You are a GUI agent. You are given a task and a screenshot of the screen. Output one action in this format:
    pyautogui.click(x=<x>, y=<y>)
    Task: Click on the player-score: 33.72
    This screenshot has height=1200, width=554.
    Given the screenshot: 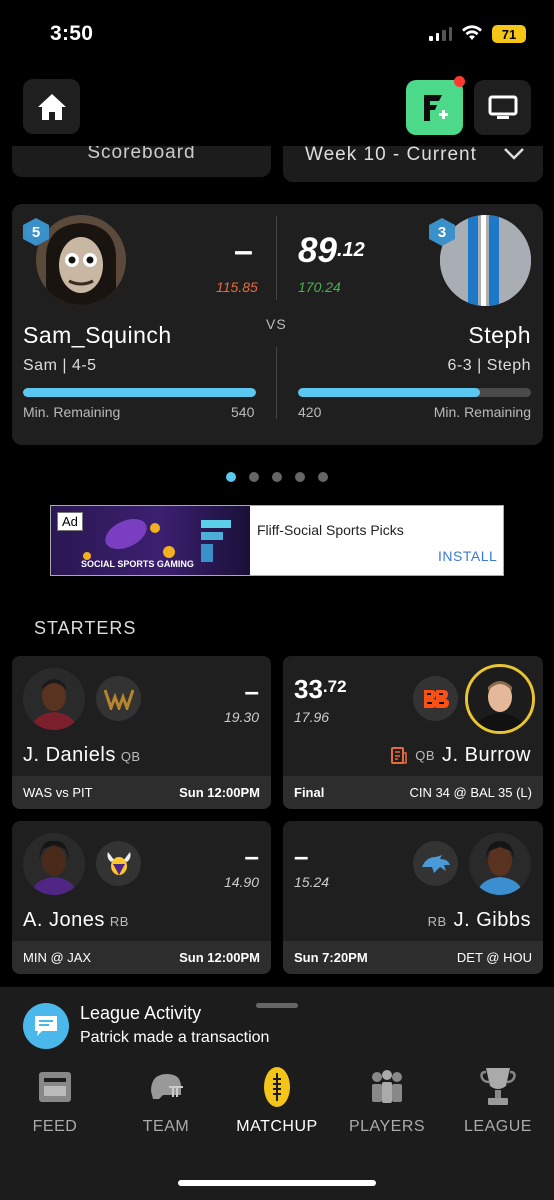 What is the action you would take?
    pyautogui.click(x=320, y=689)
    